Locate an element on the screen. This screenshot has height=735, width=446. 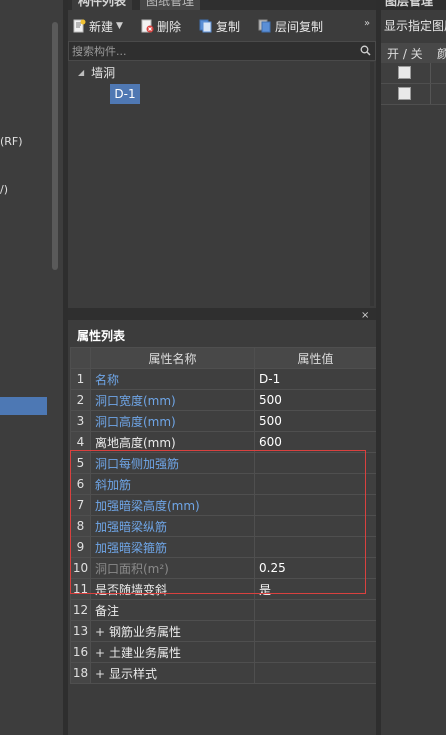
property-name-cell: 名称 is located at coordinates (172, 379).